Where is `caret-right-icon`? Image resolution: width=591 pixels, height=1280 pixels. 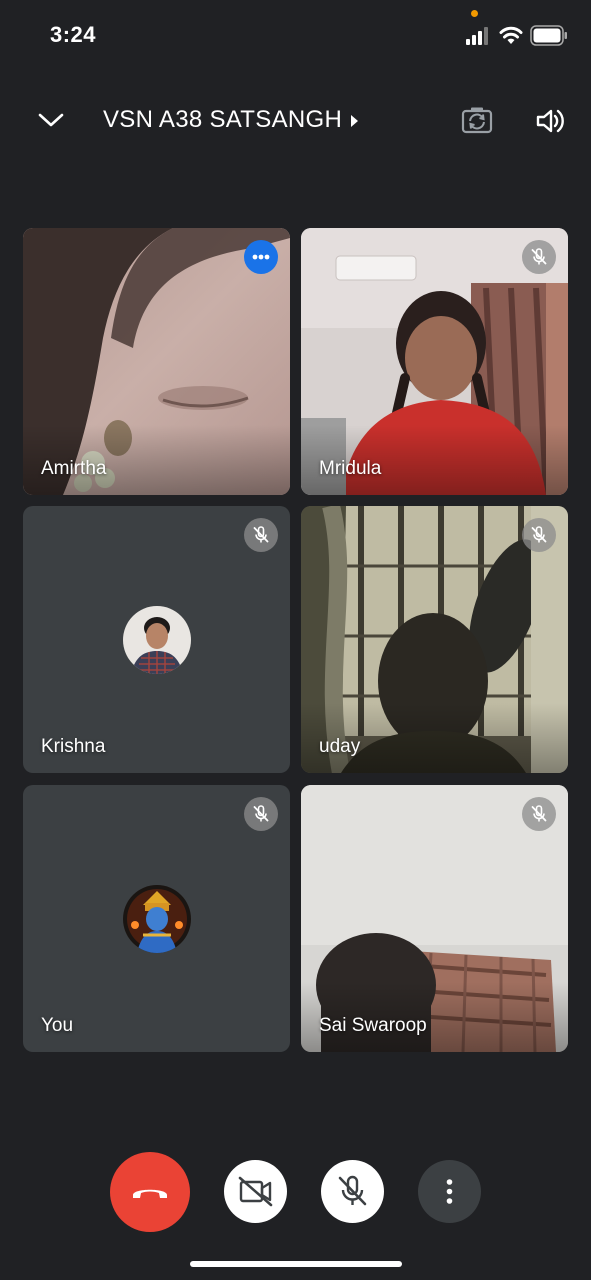 caret-right-icon is located at coordinates (354, 121).